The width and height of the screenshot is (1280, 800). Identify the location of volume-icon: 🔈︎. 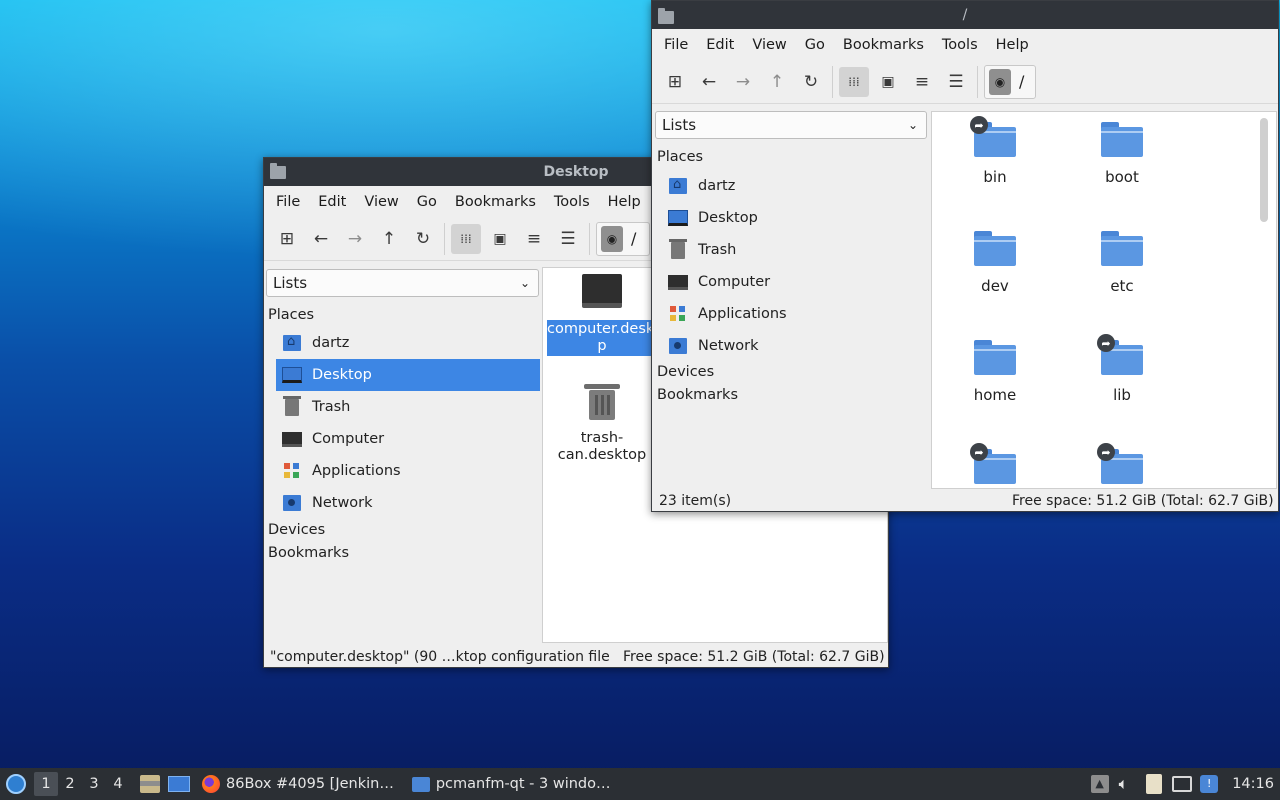
(1124, 784).